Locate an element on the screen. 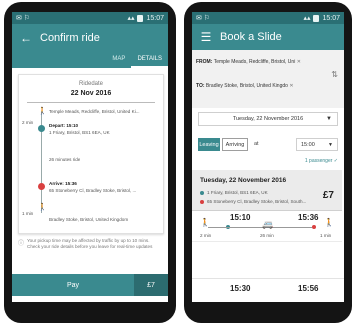  shuttle-icon: 🚐 is located at coordinates (268, 224).